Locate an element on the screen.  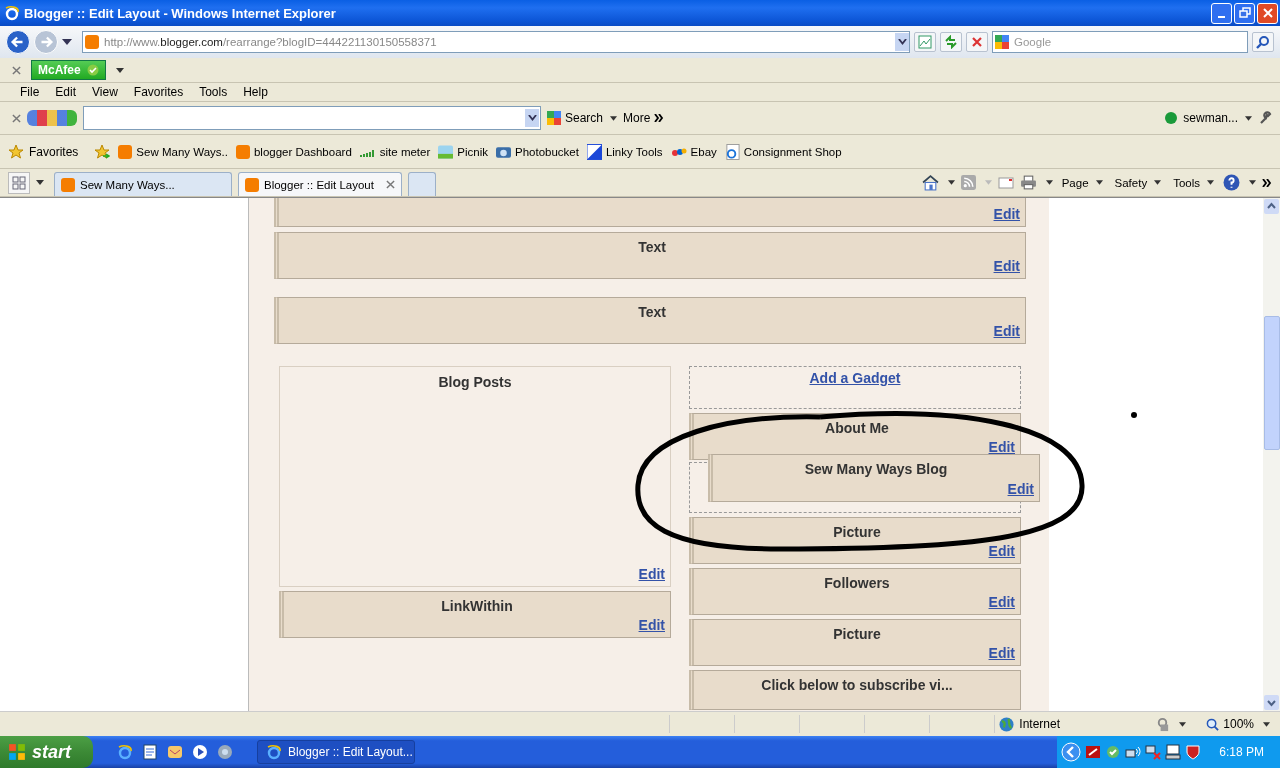
minimize-button is located at coordinates (1221, 13).